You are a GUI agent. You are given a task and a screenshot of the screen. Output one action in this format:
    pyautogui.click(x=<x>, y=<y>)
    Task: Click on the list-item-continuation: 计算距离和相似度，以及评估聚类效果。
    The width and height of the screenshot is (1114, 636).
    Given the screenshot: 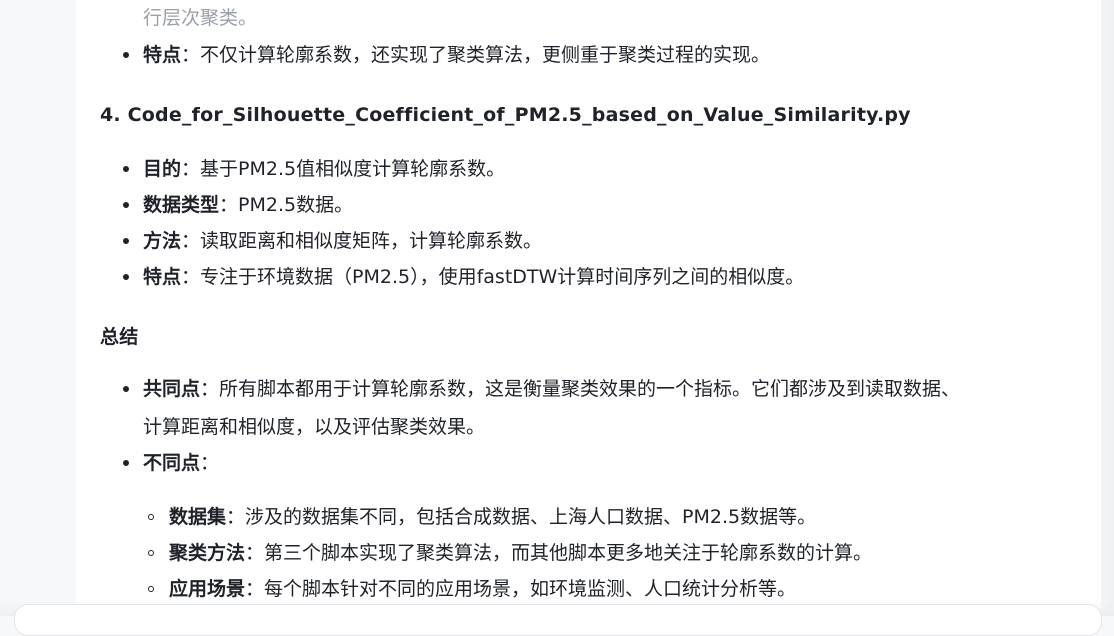 What is the action you would take?
    pyautogui.click(x=314, y=427)
    